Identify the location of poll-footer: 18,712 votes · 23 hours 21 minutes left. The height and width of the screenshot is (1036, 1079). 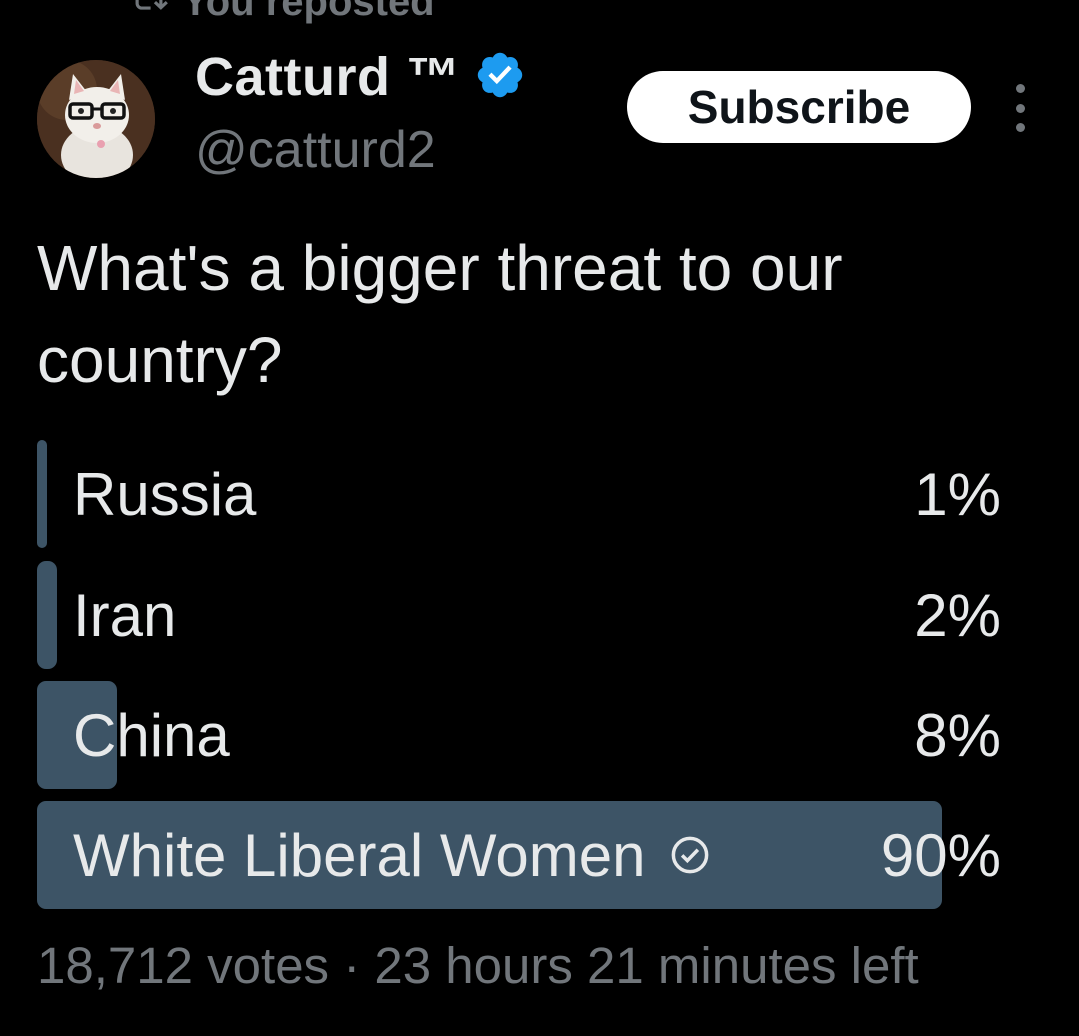
(478, 965).